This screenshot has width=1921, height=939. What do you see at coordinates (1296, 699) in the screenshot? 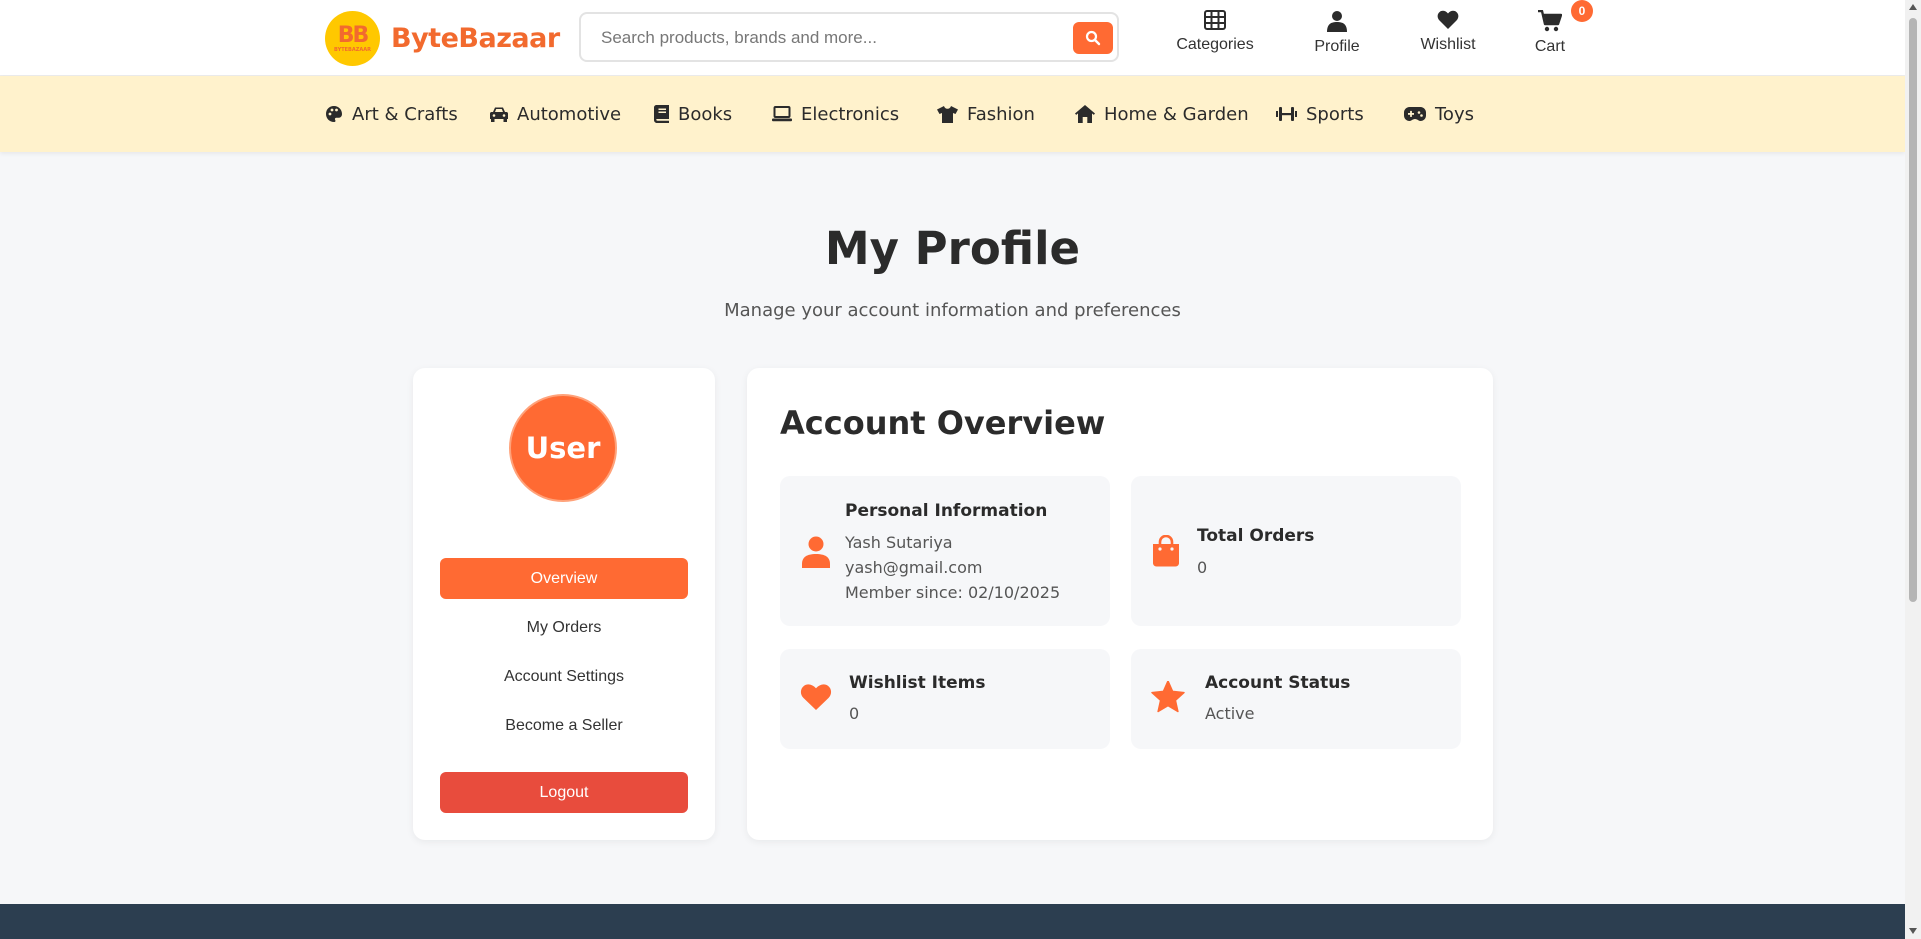
I see `account-status-card: Account Status Active` at bounding box center [1296, 699].